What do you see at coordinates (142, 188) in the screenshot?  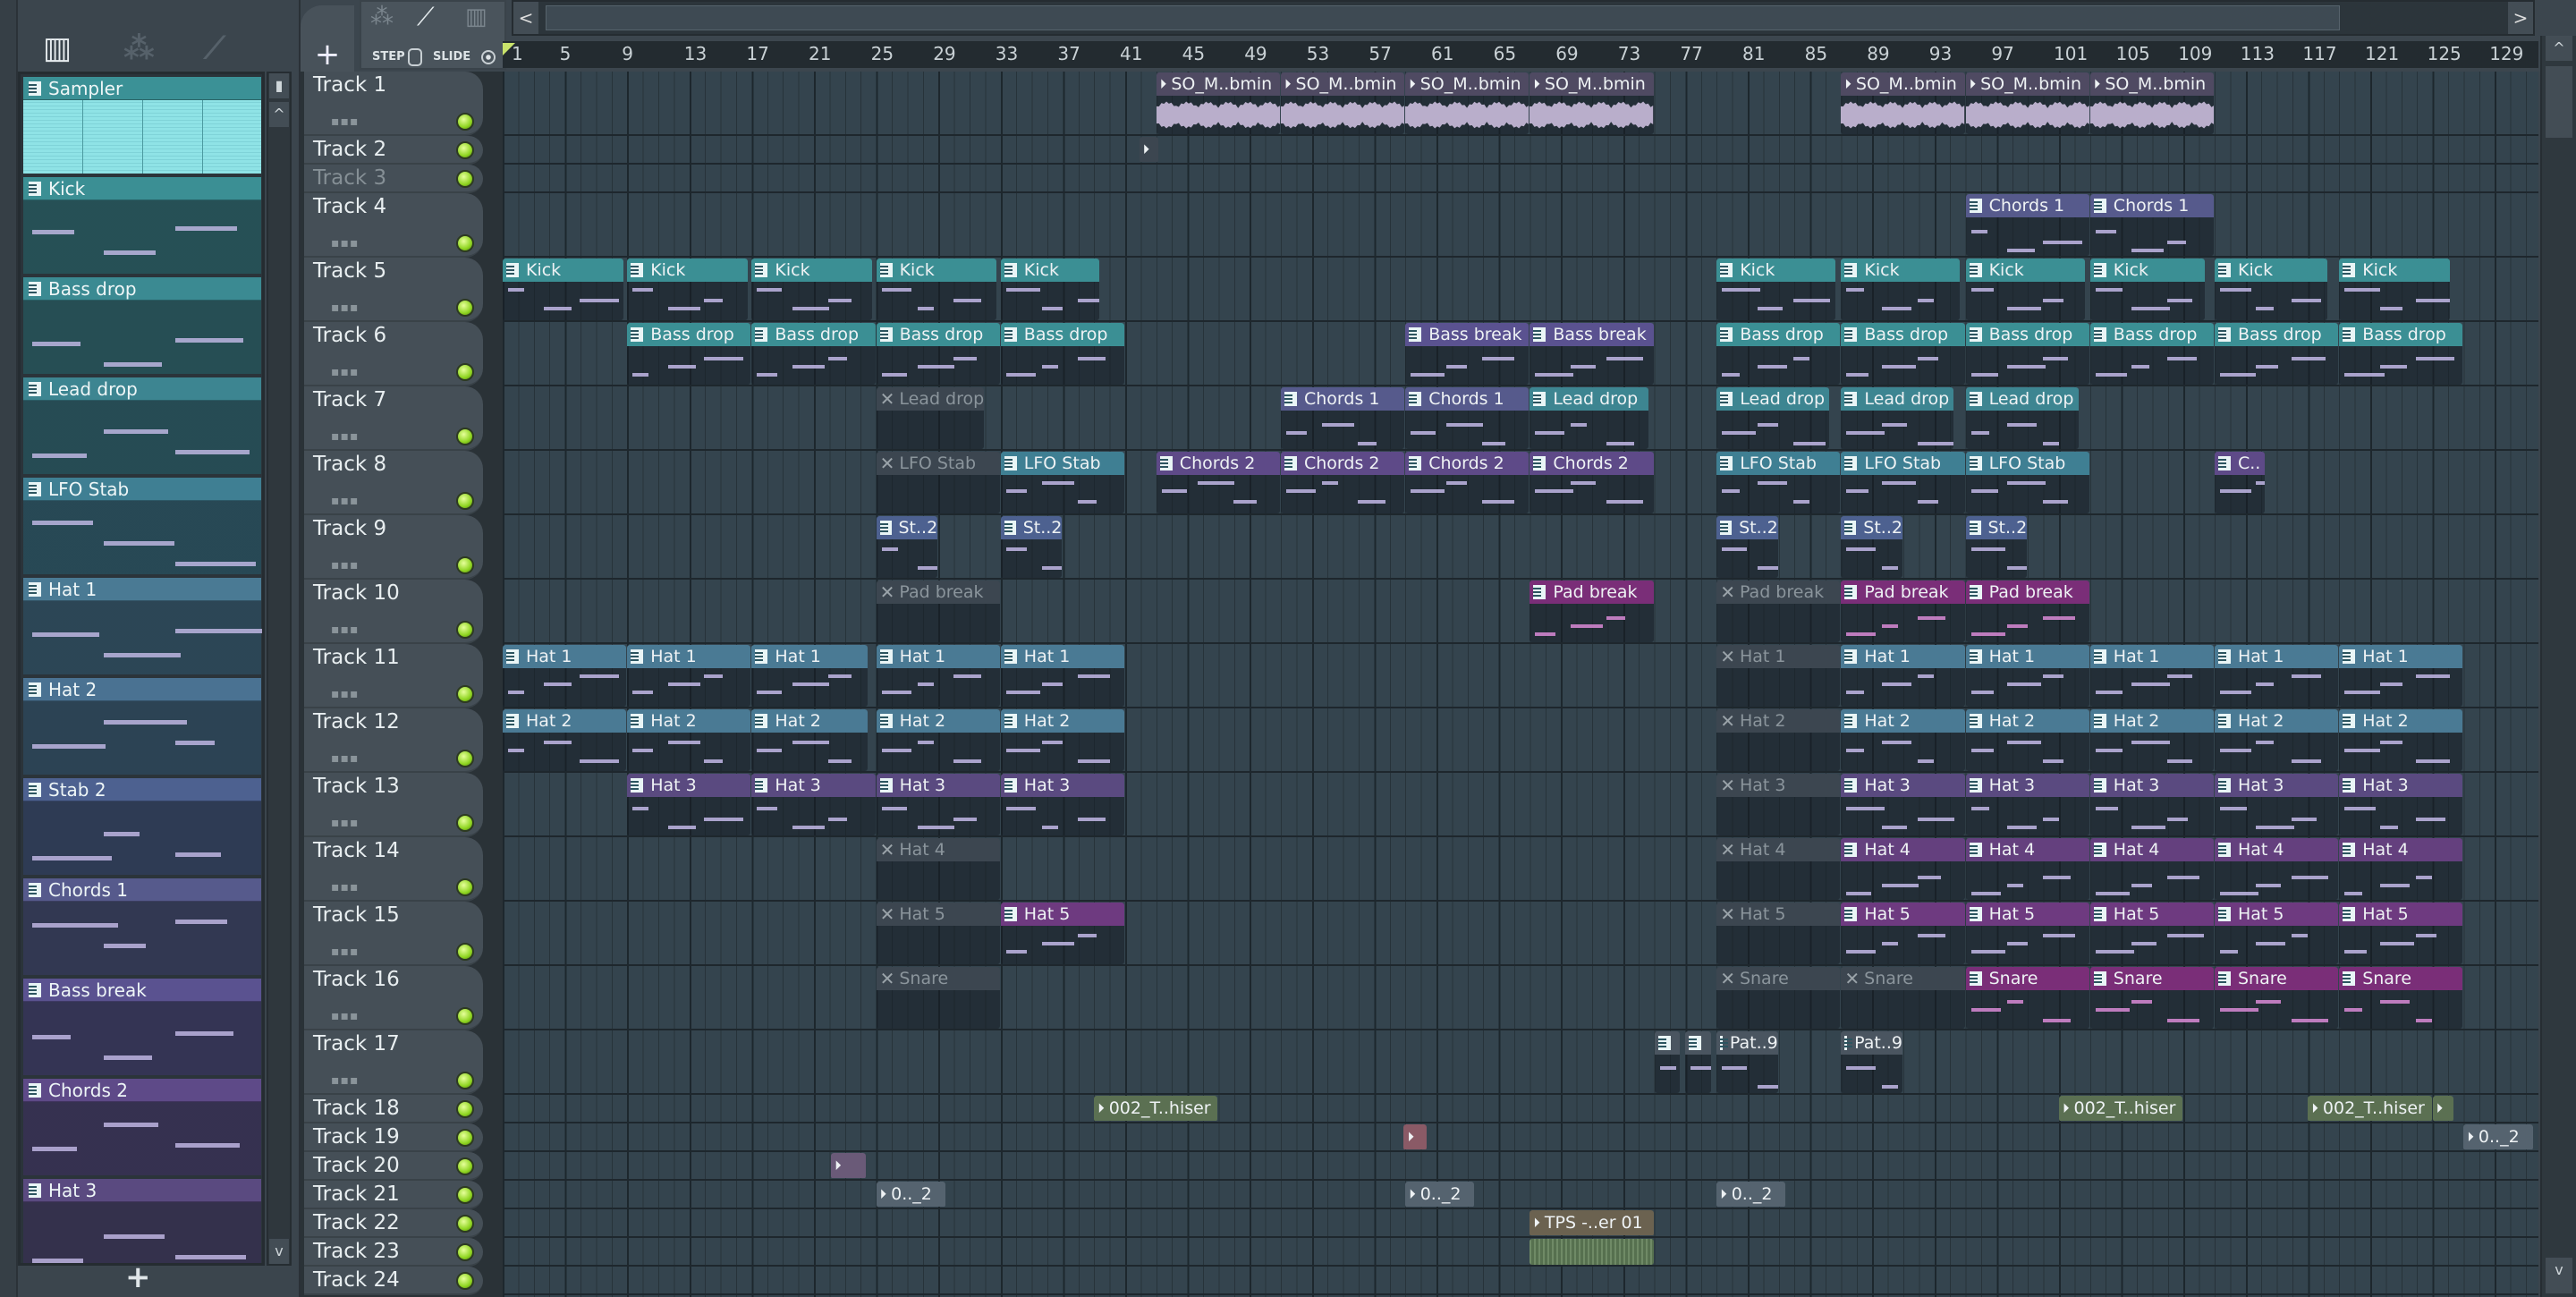 I see `picker-item-header: Kick` at bounding box center [142, 188].